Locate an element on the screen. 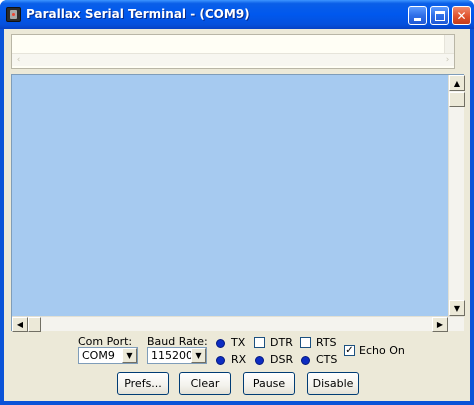 This screenshot has width=474, height=405. echo-on-checkbox: ✓ is located at coordinates (349, 350).